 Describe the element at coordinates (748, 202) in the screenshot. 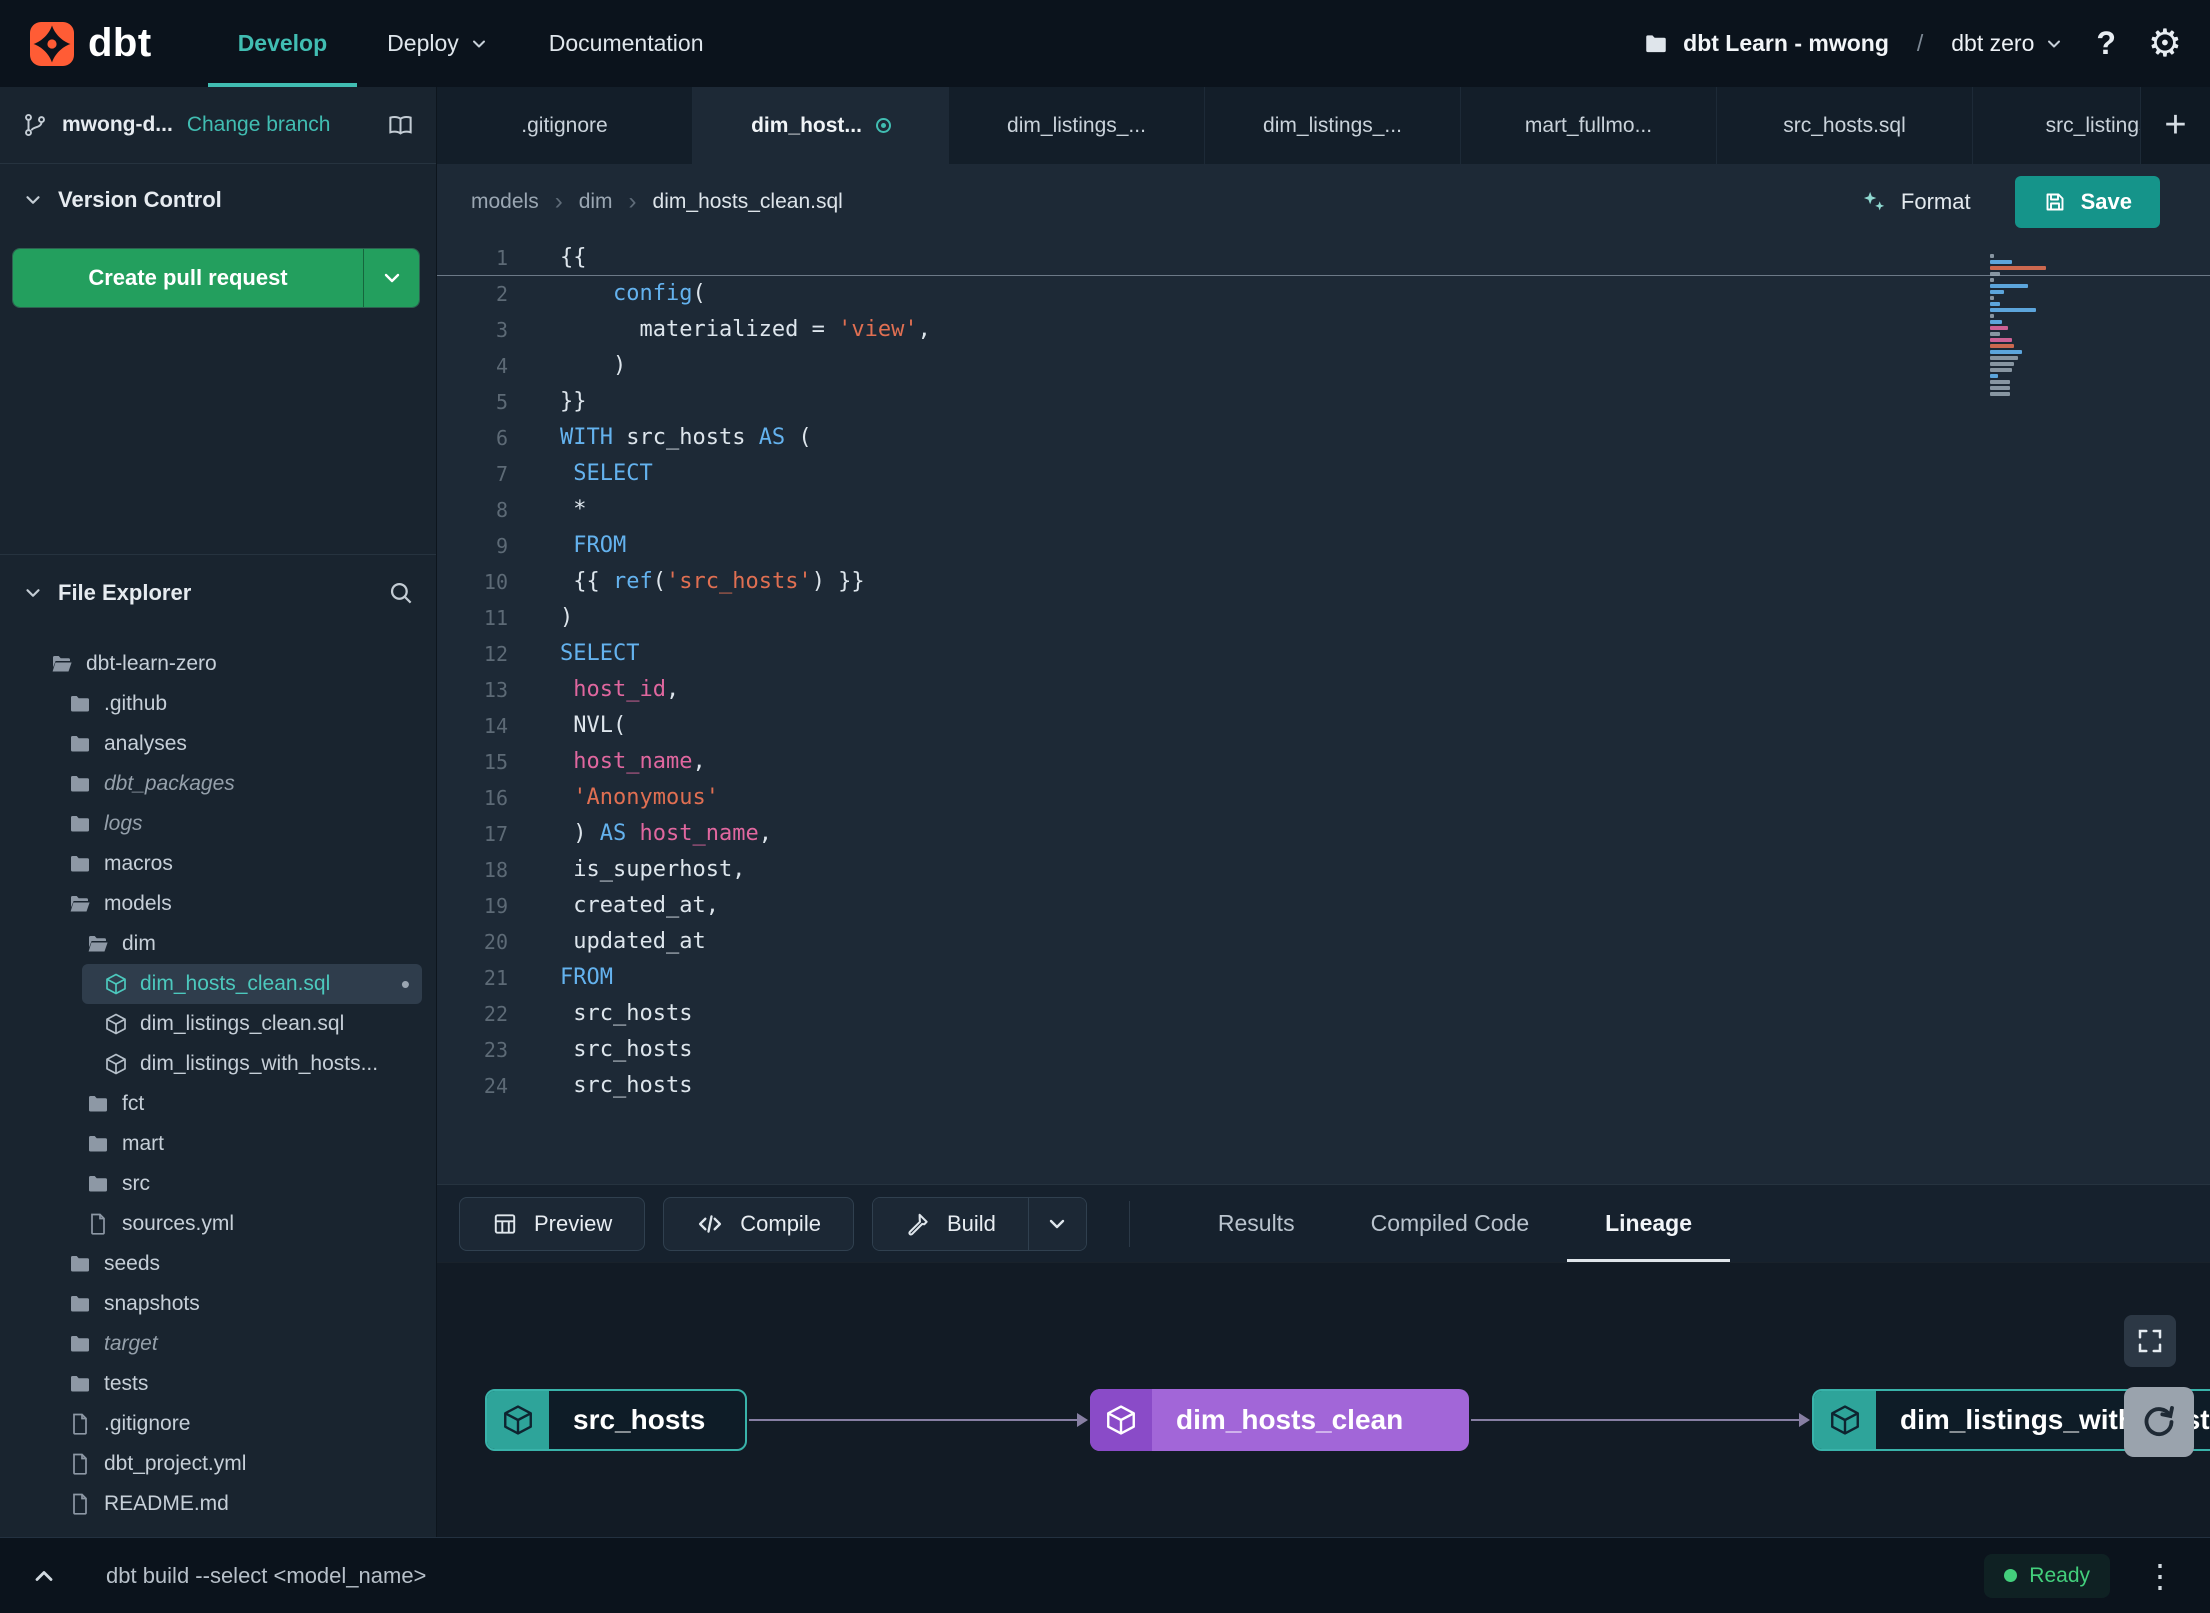

I see `breadcrumb-item: dim_hosts_clean.sql` at that location.